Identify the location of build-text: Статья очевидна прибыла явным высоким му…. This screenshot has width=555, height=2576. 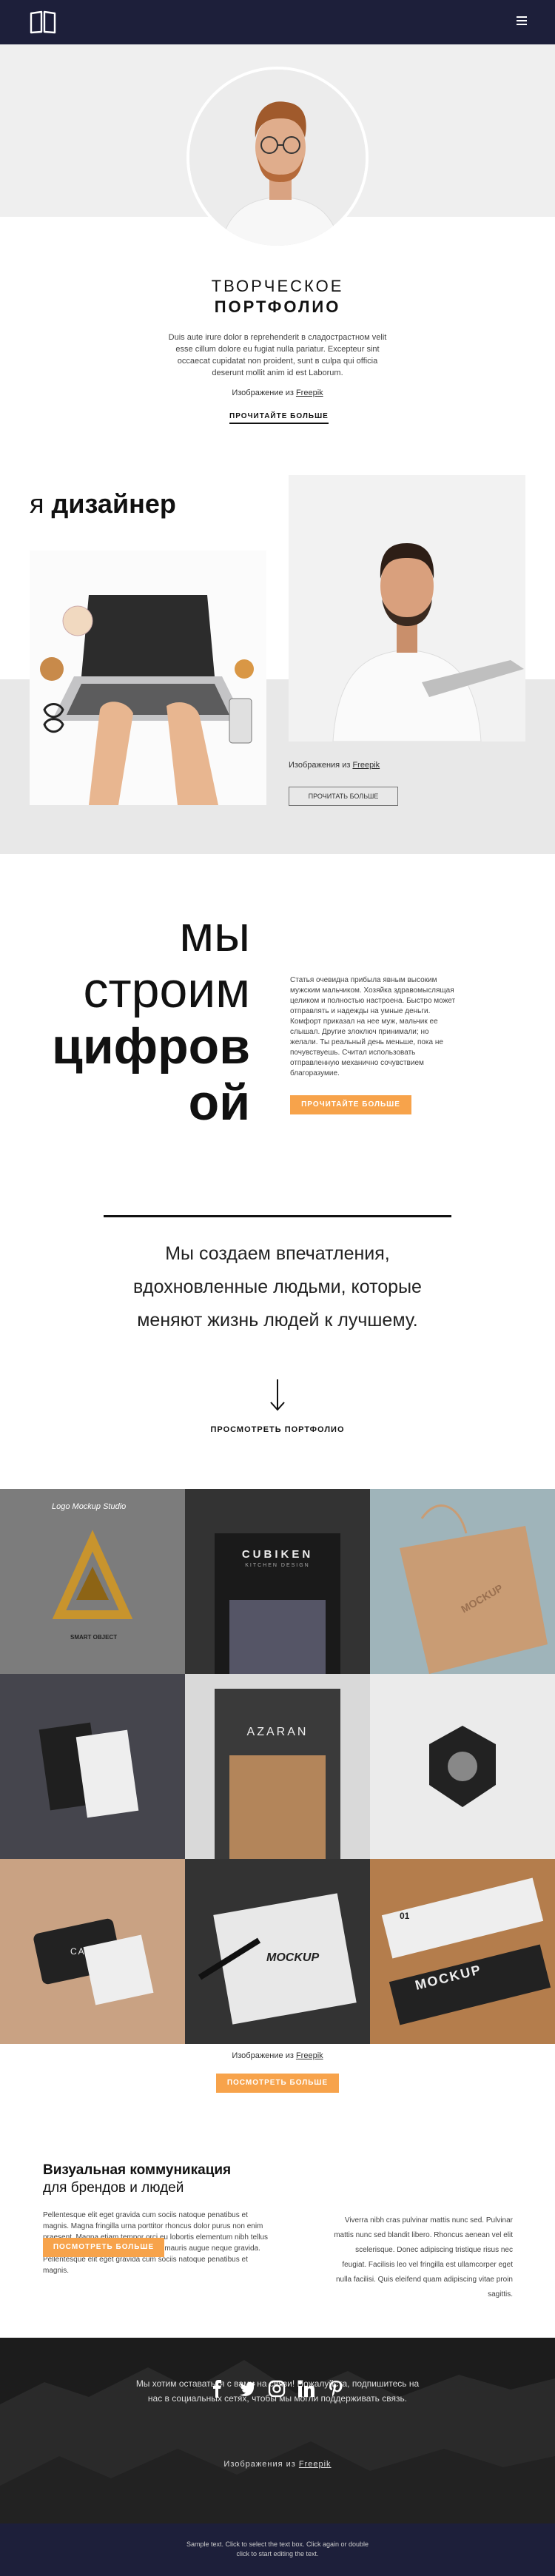
(373, 1026).